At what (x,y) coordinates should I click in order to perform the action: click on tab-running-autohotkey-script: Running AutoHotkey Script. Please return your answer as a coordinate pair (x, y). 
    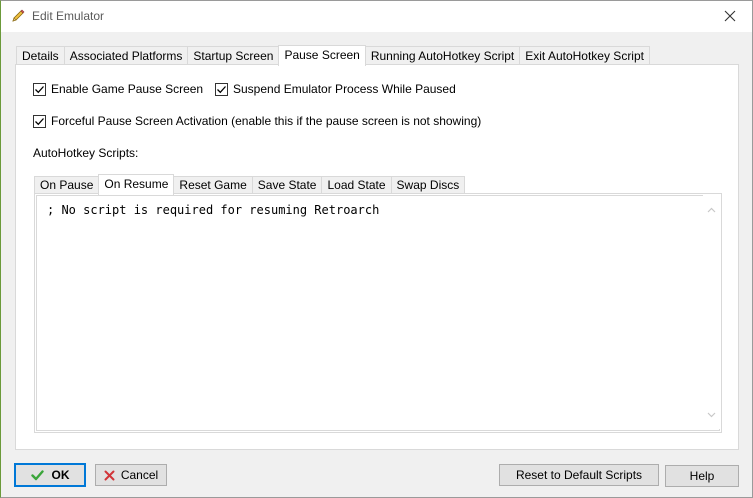
    Looking at the image, I should click on (442, 55).